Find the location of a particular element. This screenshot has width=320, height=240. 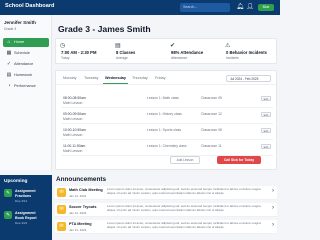

row-time: 10:00-10:50am is located at coordinates (74, 130).